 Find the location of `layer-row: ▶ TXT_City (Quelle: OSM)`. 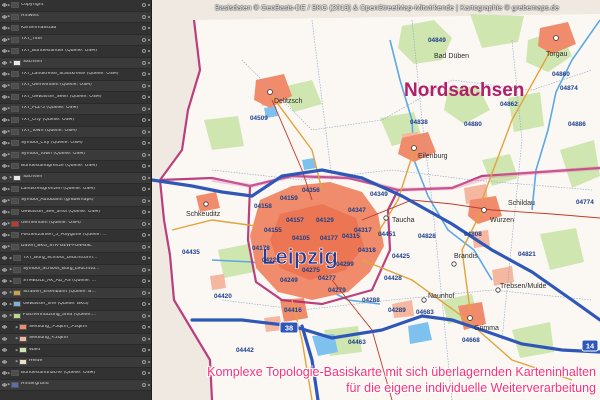

layer-row: ▶ TXT_City (Quelle: OSM) is located at coordinates (75, 121).